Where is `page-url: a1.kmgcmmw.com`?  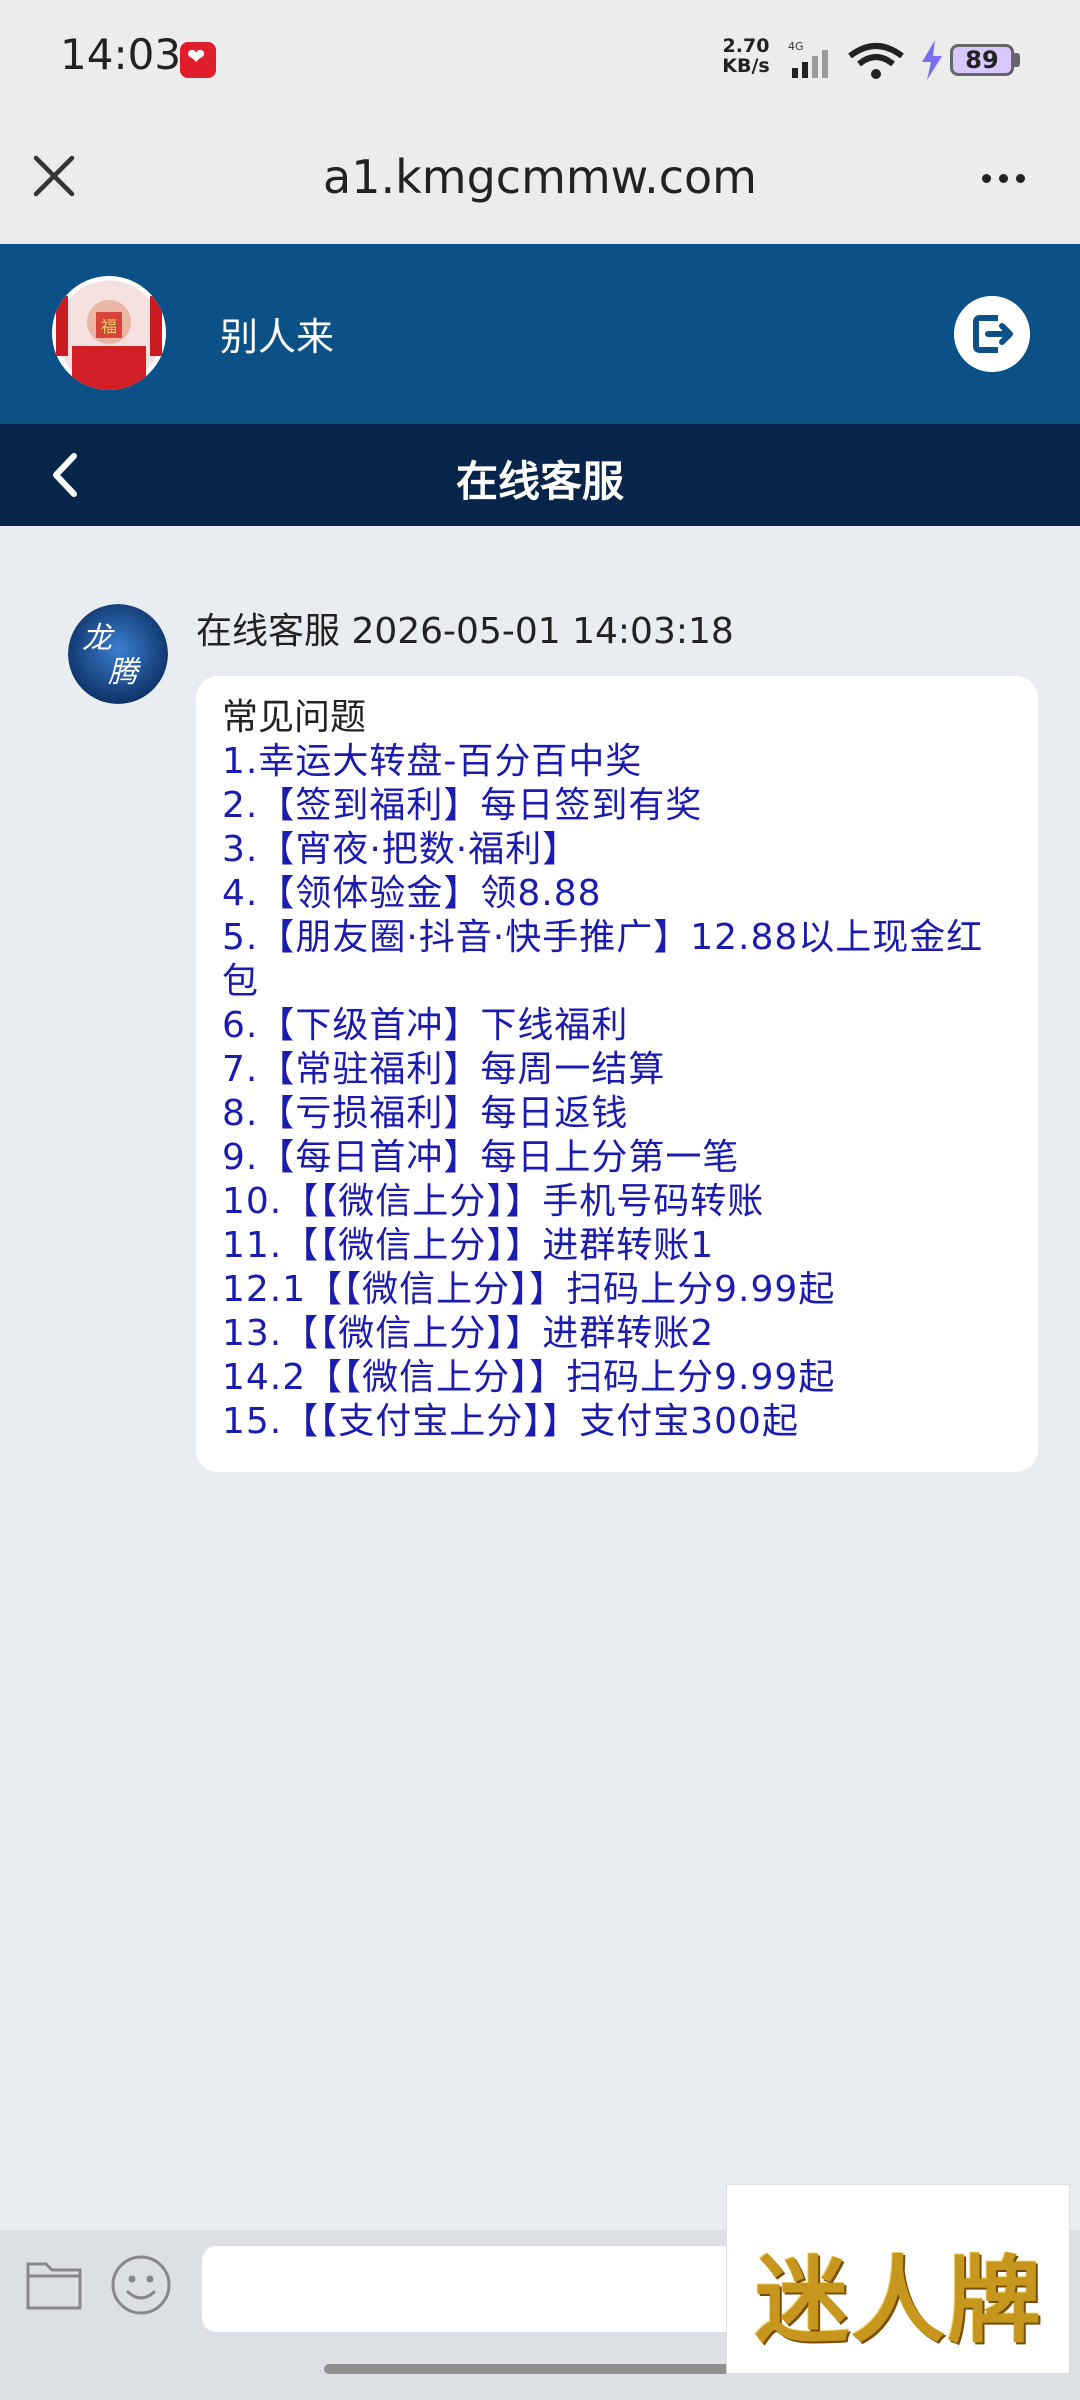
page-url: a1.kmgcmmw.com is located at coordinates (540, 177).